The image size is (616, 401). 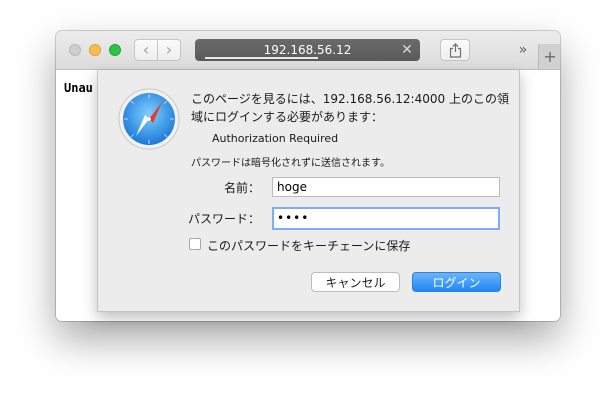 I want to click on stop-loading-icon: ✕, so click(x=407, y=50).